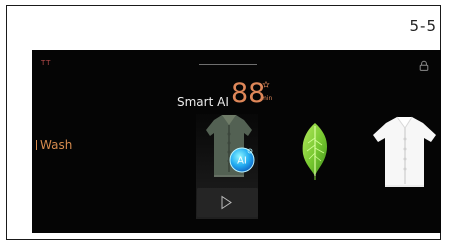 The image size is (449, 247). Describe the element at coordinates (424, 66) in the screenshot. I see `lock-icon` at that location.